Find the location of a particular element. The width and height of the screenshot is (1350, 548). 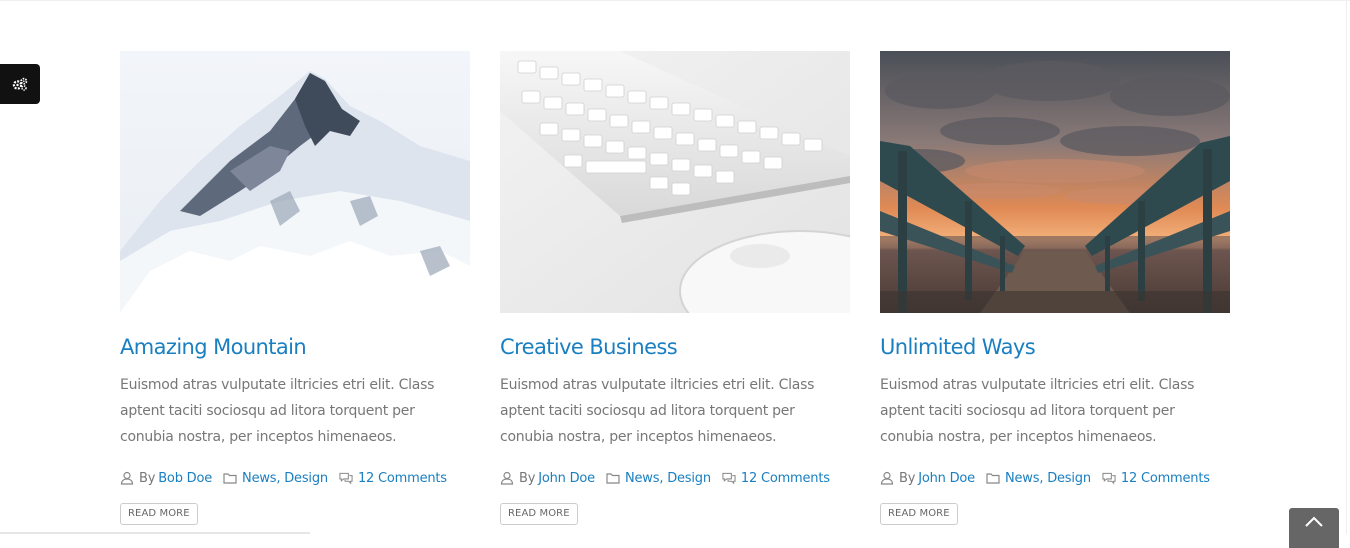

post-image-keyboard-mouse is located at coordinates (675, 182).